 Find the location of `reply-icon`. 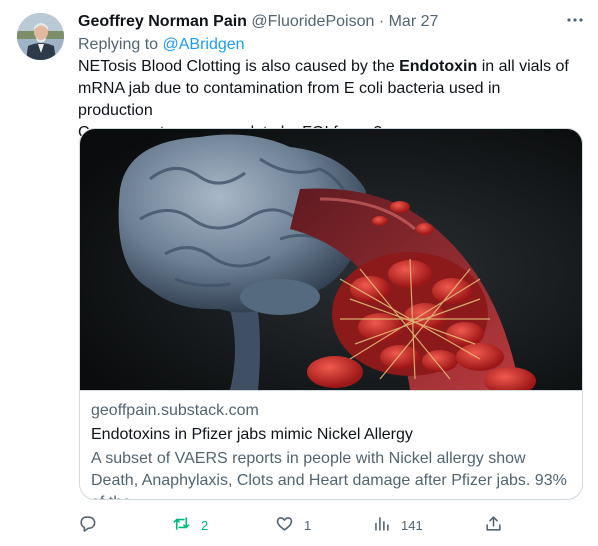

reply-icon is located at coordinates (87, 525).